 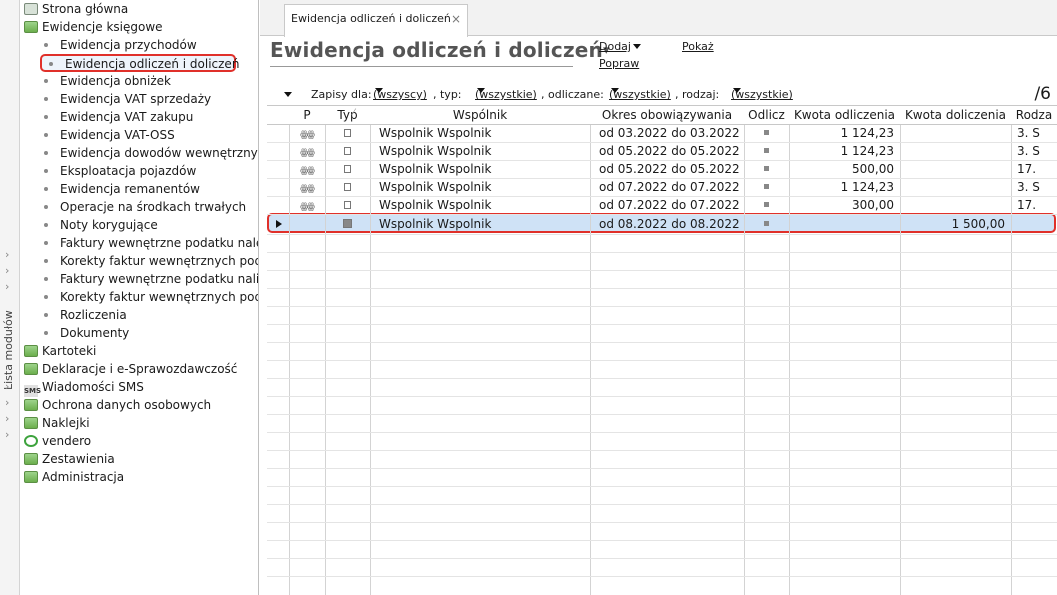 I want to click on folder-icon, so click(x=31, y=351).